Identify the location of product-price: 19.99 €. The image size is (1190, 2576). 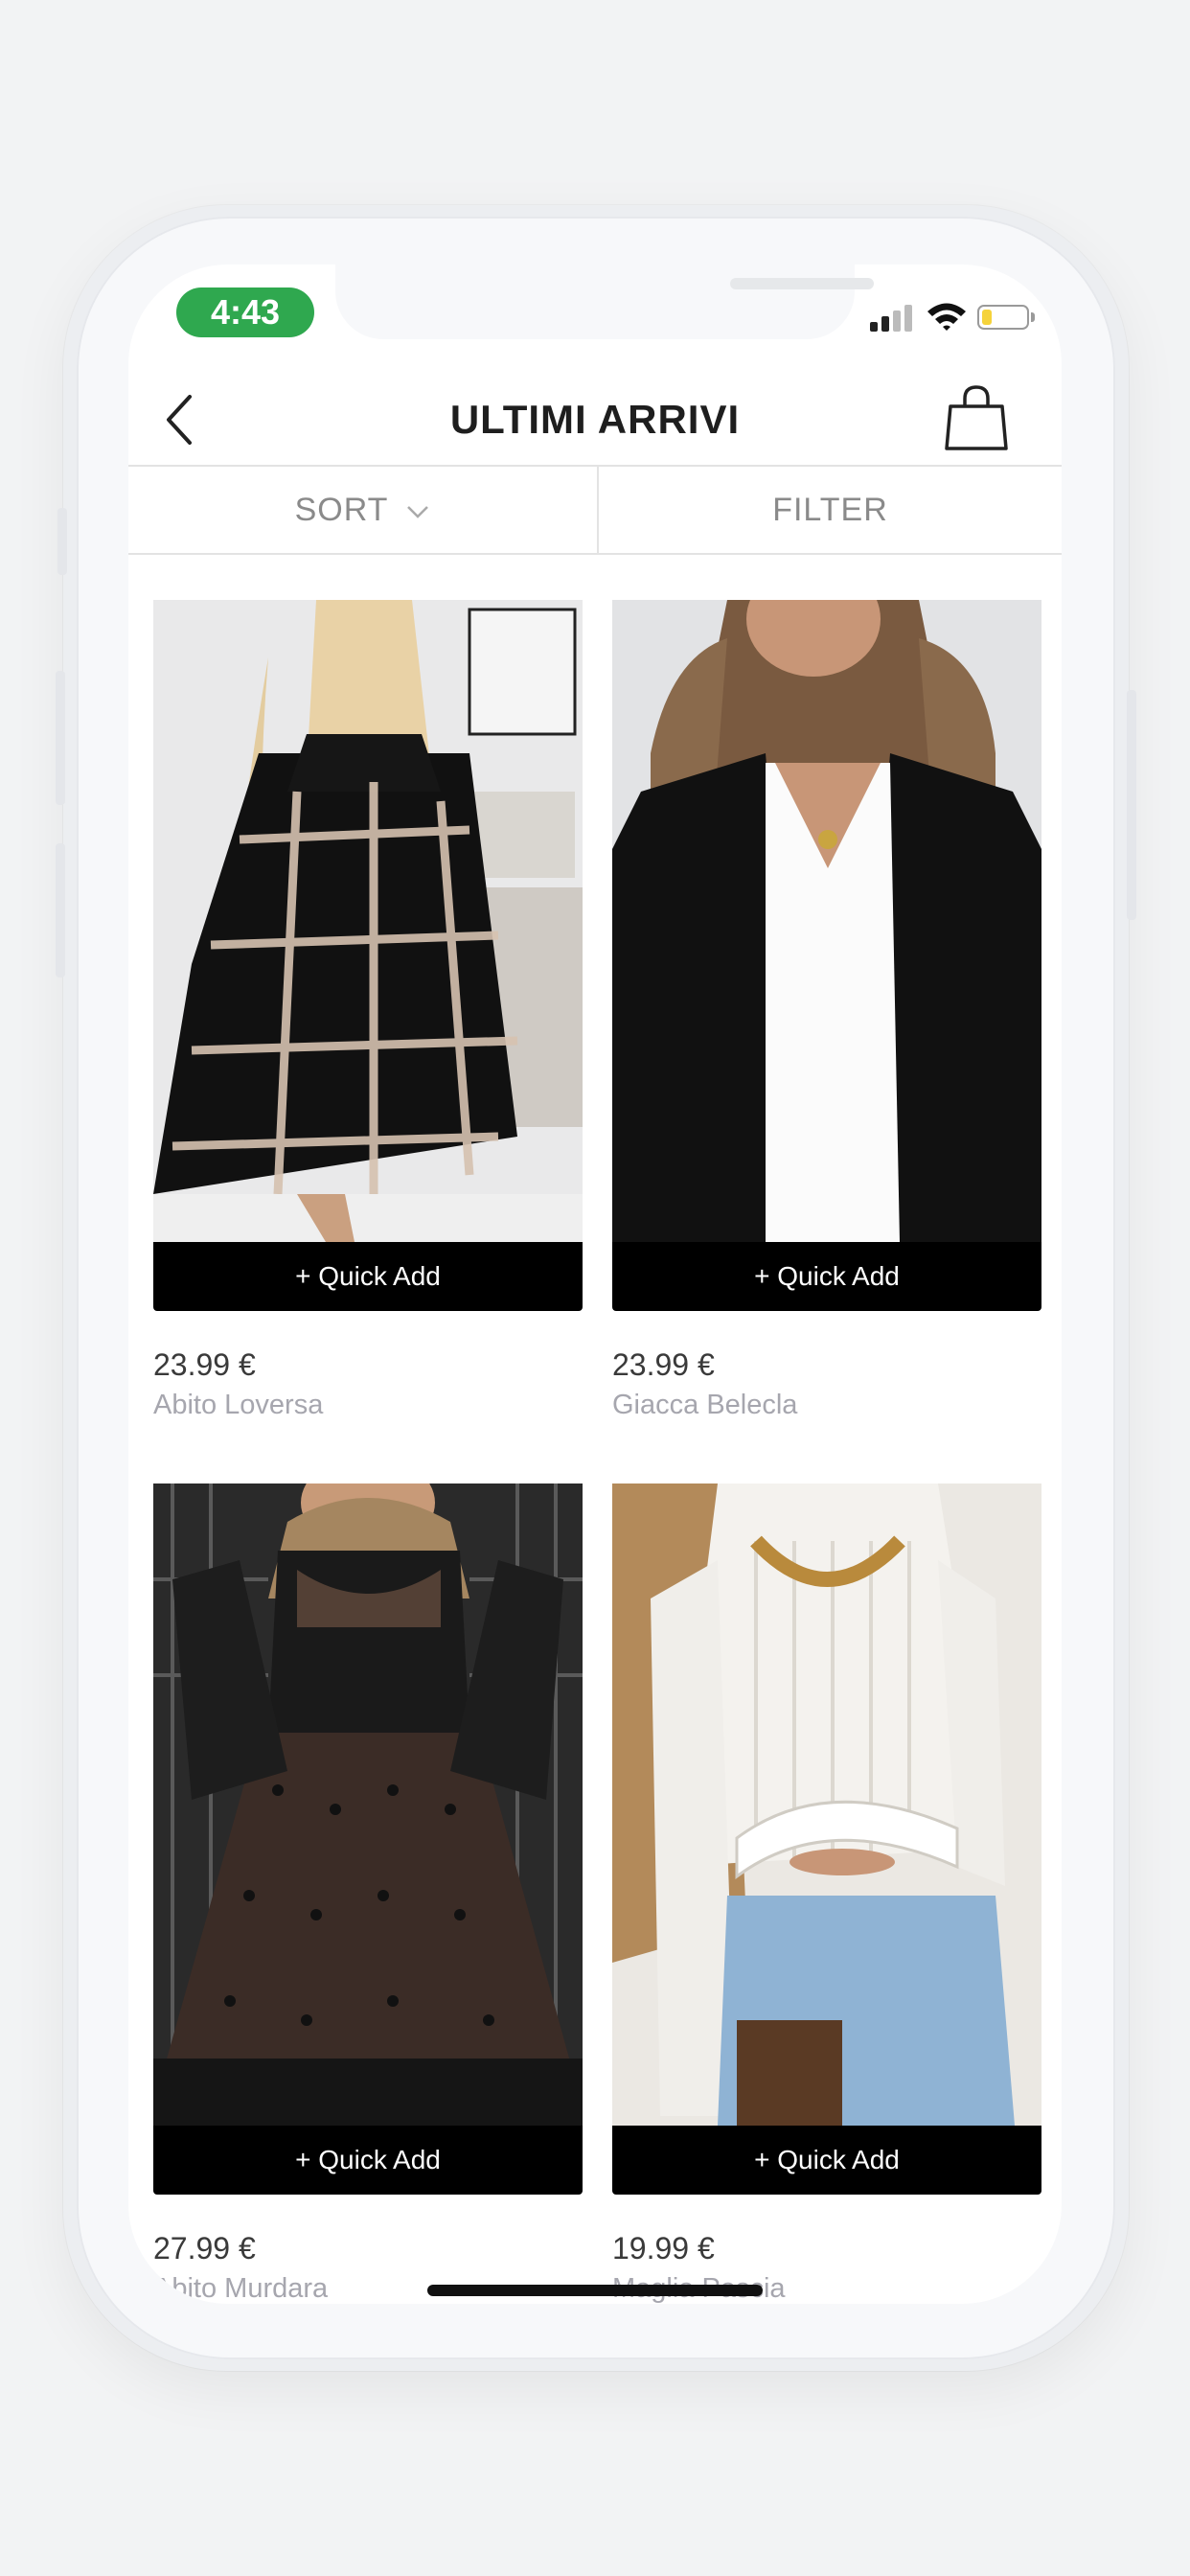
(664, 2248).